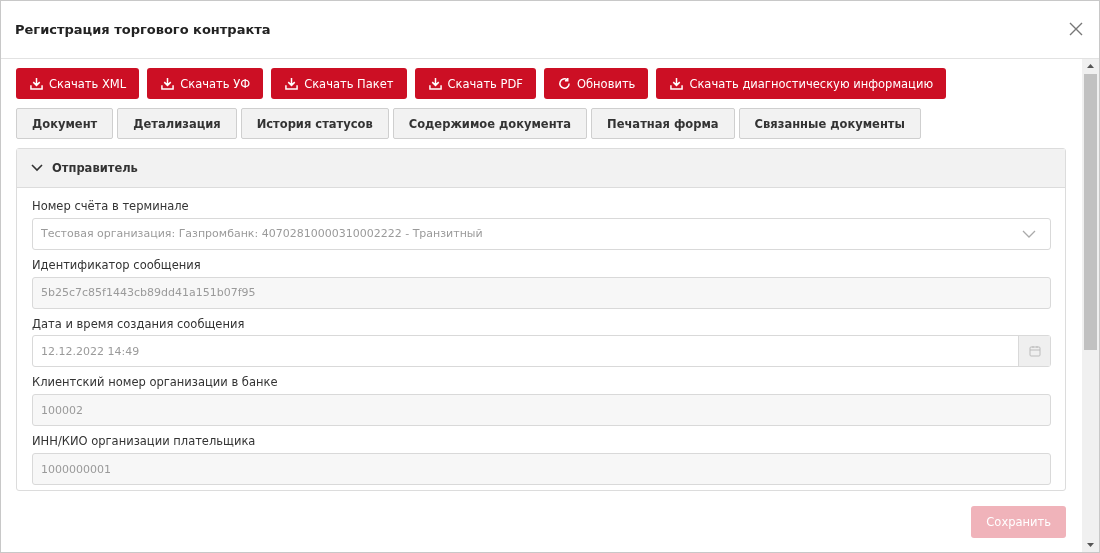  What do you see at coordinates (339, 83) in the screenshot?
I see `download-button: Скачать Пакет` at bounding box center [339, 83].